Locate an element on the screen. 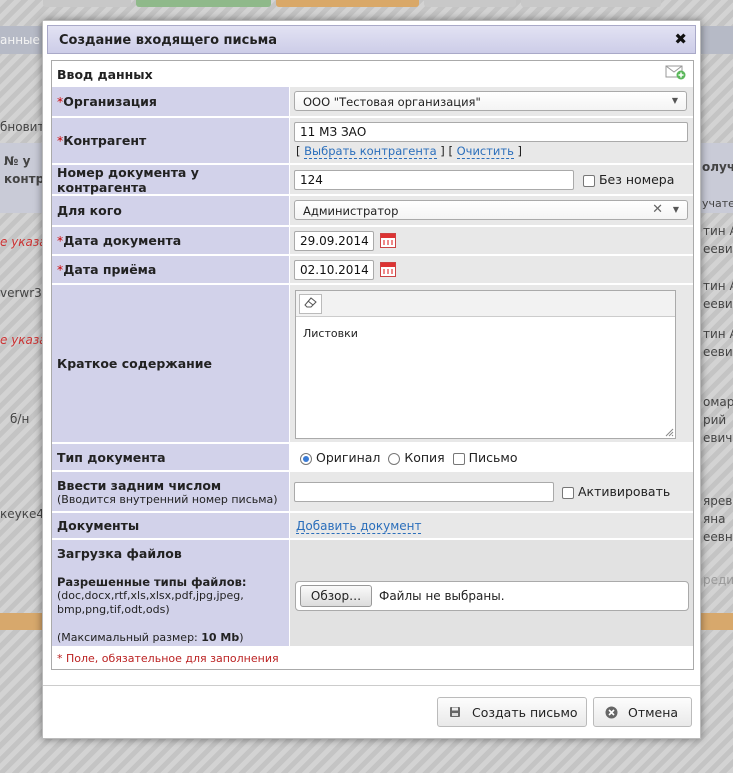 The image size is (733, 773). panel-header: Ввод данных is located at coordinates (372, 73).